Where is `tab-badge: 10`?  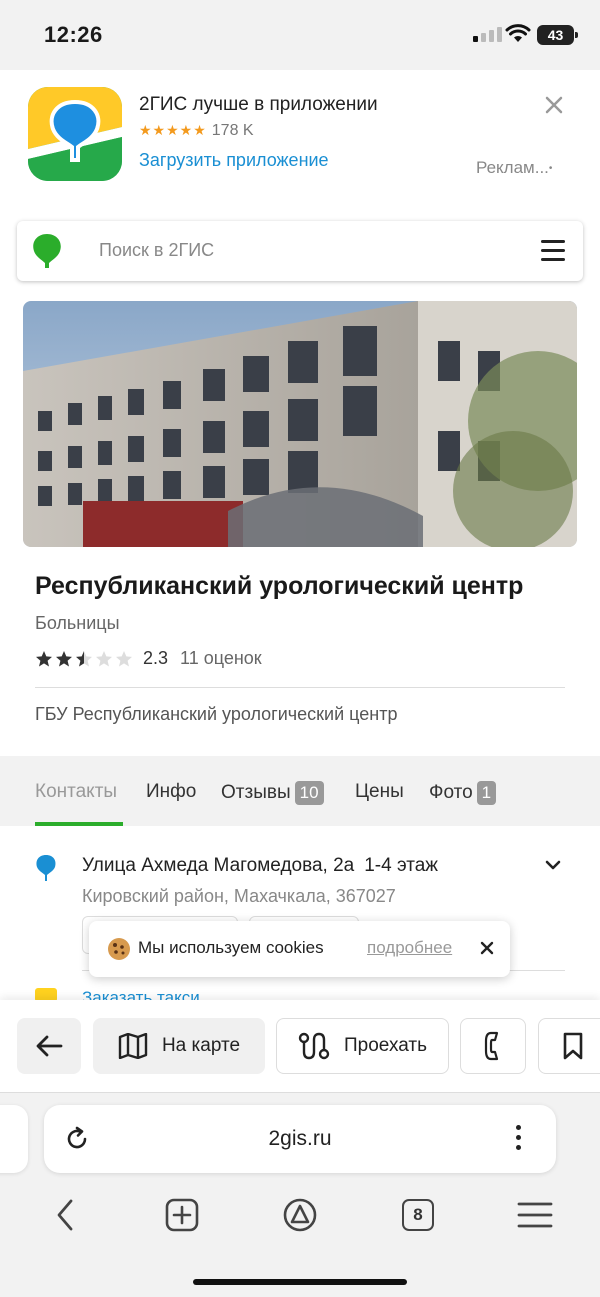
tab-badge: 10 is located at coordinates (309, 793).